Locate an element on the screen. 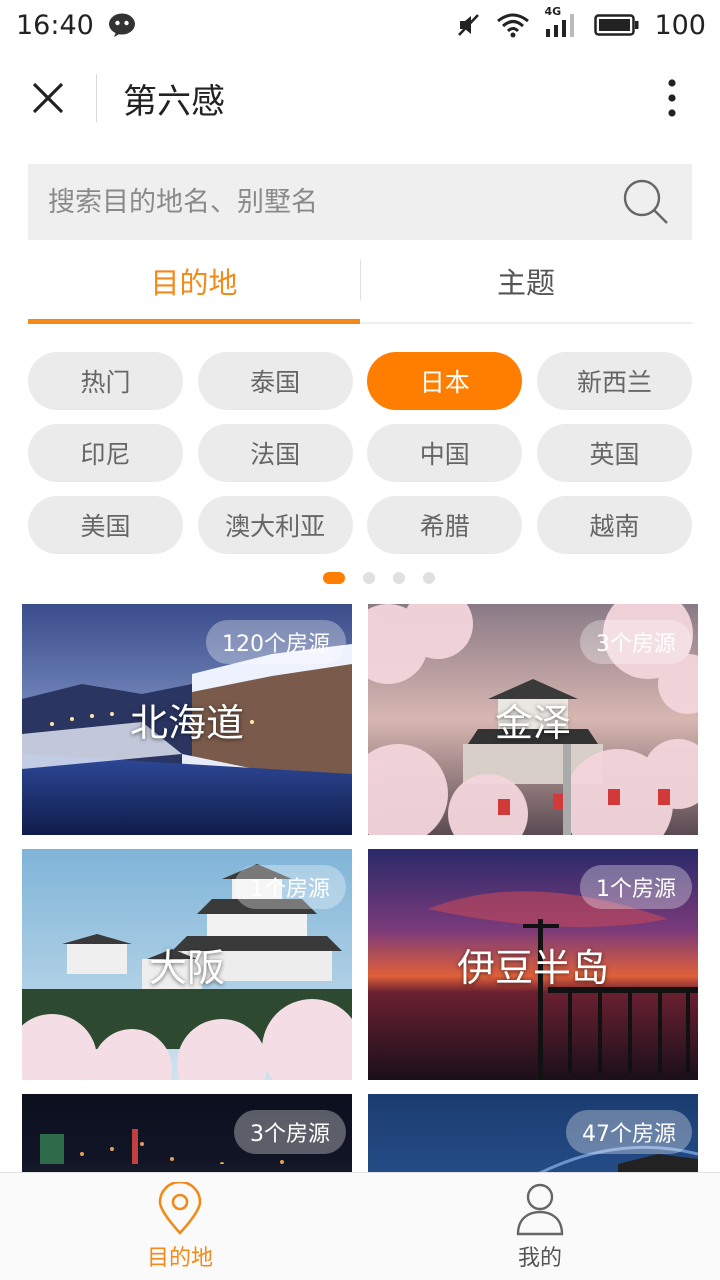 Image resolution: width=720 pixels, height=1280 pixels. bottom-nav-label: 我的 is located at coordinates (539, 1258).